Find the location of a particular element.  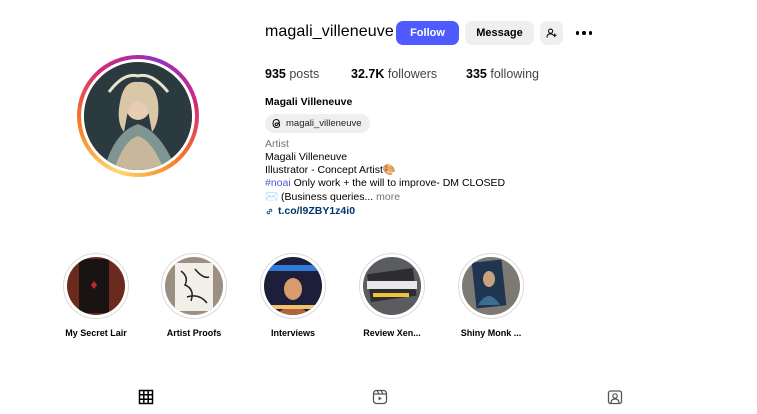

story-highlight: Interviews is located at coordinates (293, 295).